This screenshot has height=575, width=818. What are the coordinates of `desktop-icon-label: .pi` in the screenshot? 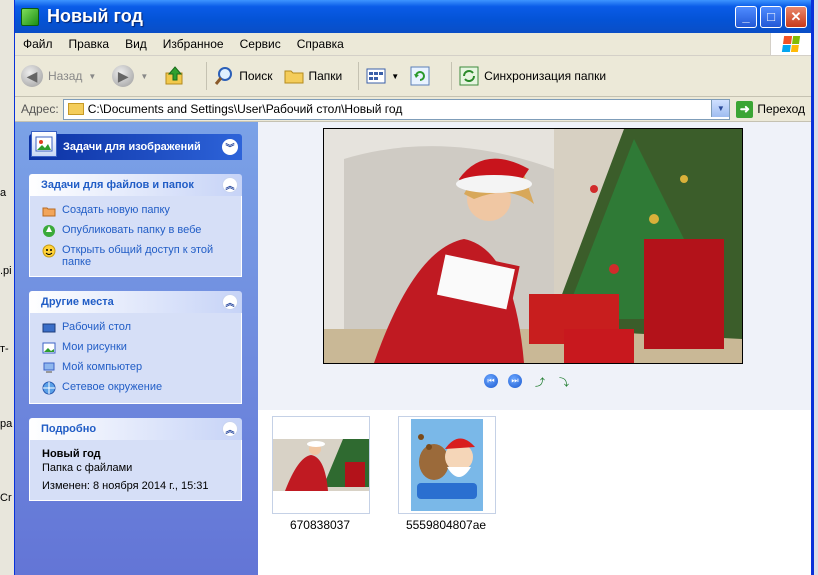 It's located at (6, 271).